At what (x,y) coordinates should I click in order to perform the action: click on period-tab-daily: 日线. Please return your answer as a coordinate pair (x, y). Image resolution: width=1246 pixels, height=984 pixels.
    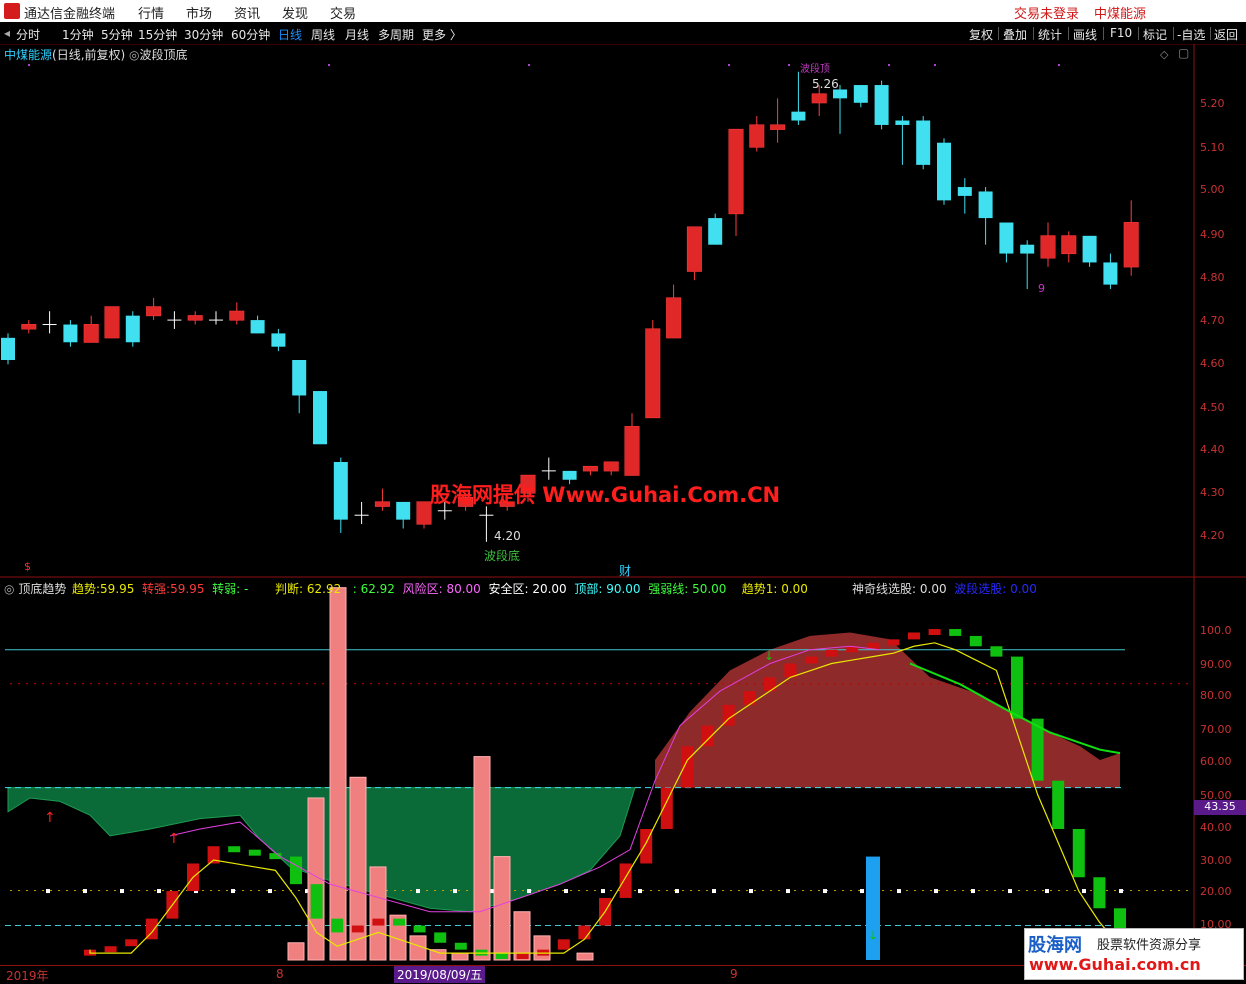
    Looking at the image, I should click on (290, 34).